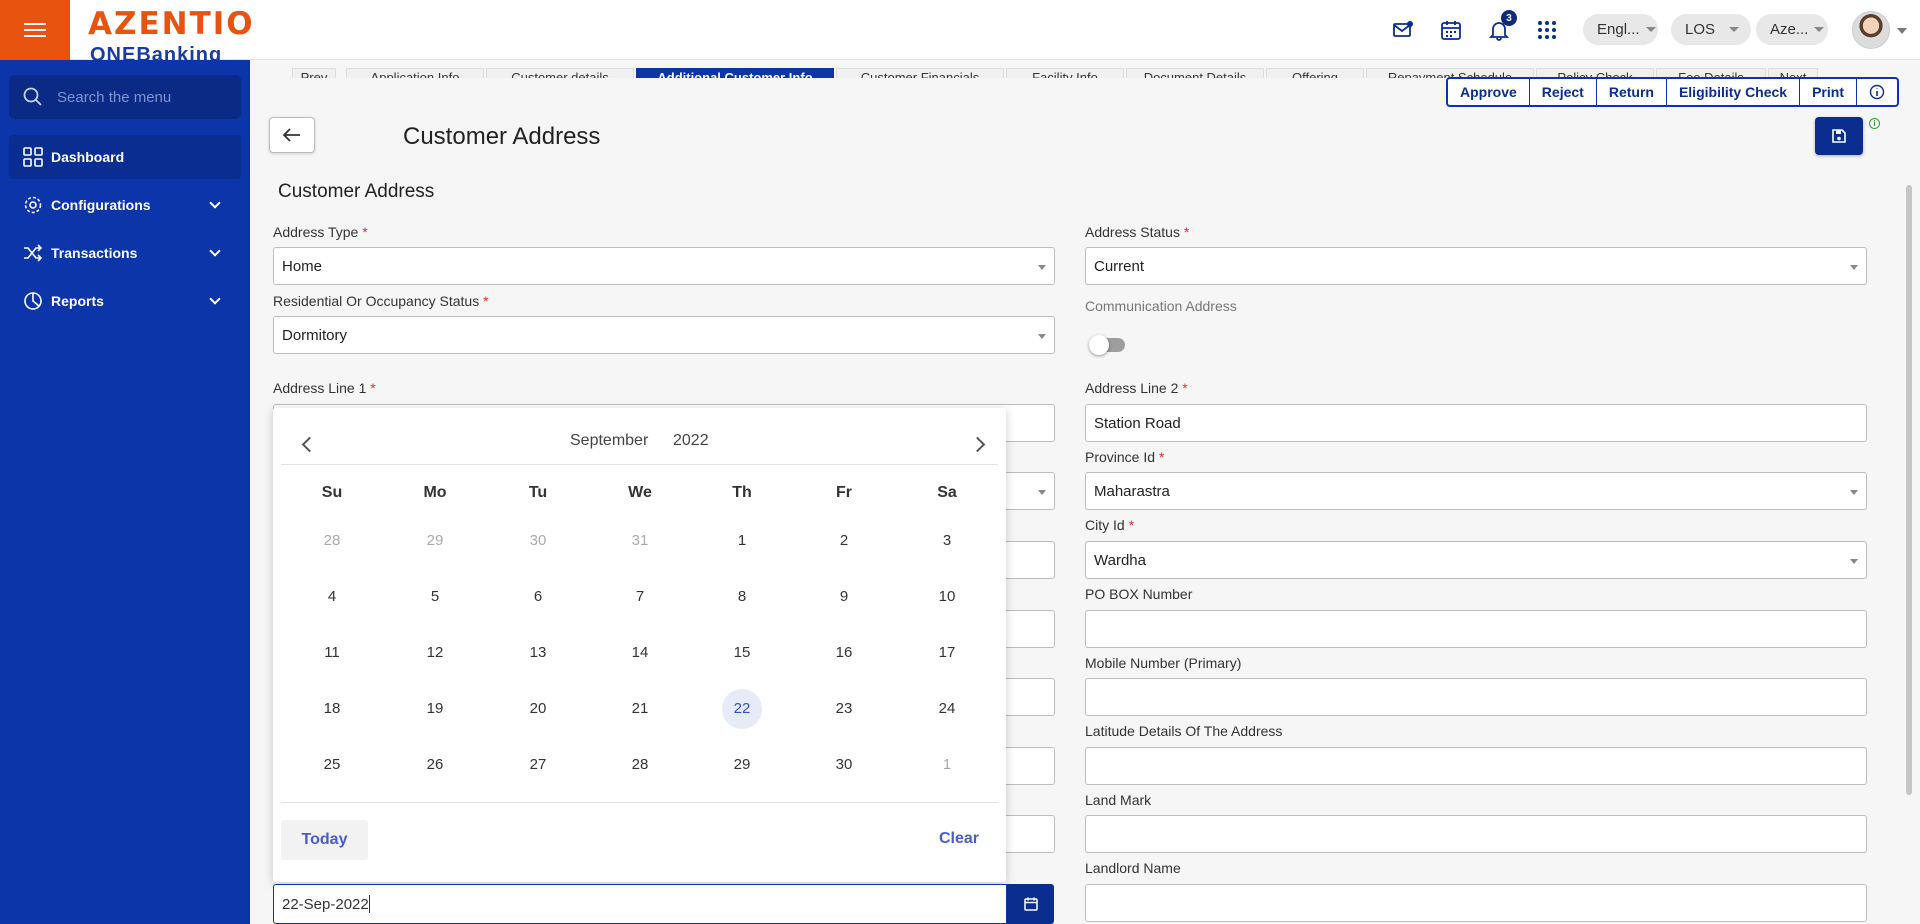 The width and height of the screenshot is (1920, 924). What do you see at coordinates (332, 653) in the screenshot?
I see `calendar-day: 11` at bounding box center [332, 653].